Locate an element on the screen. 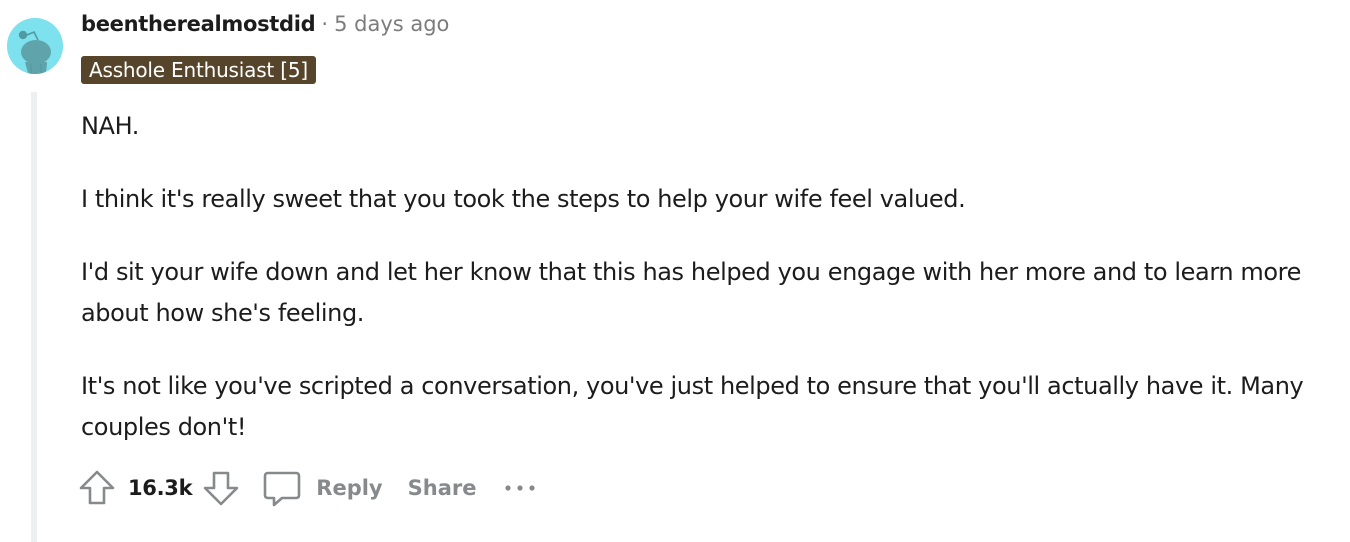 This screenshot has width=1350, height=542. comment-header: beentherealmostdid · 5 days ago is located at coordinates (265, 24).